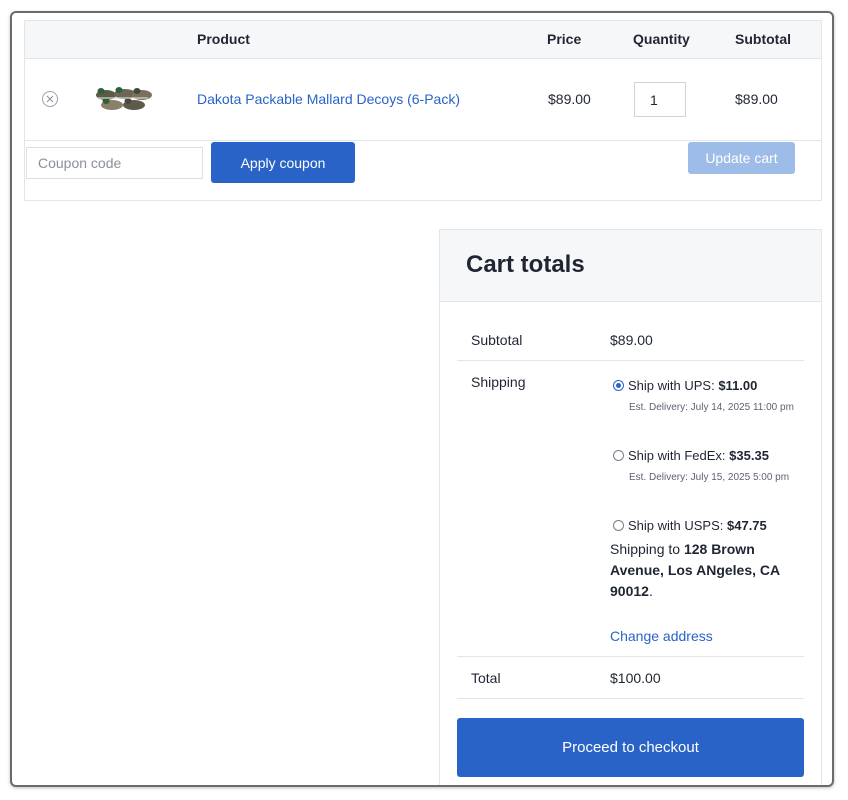 This screenshot has width=848, height=800. I want to click on remove-item-icon, so click(50, 99).